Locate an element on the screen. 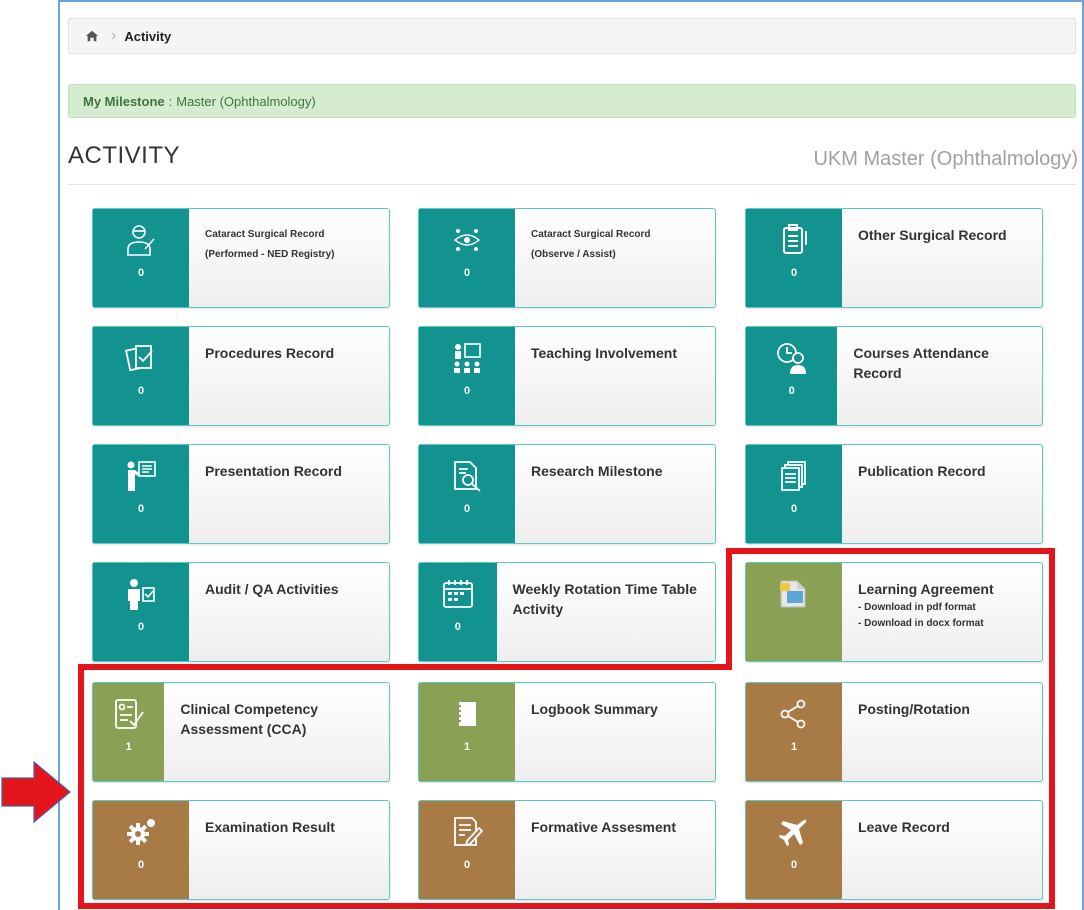  tile-label: Examination Result is located at coordinates (270, 827).